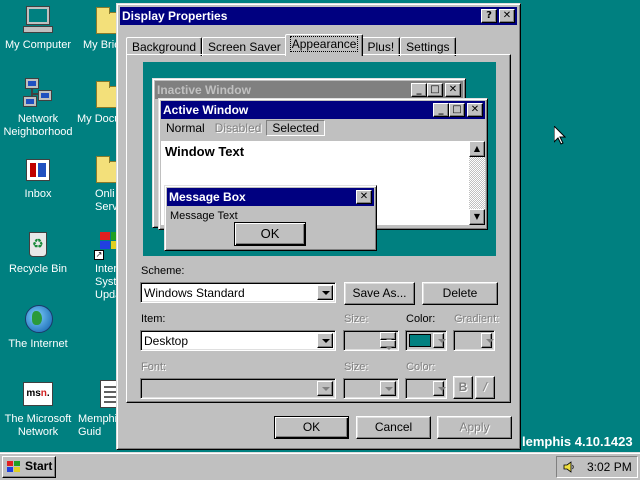  What do you see at coordinates (163, 271) in the screenshot?
I see `scheme-label: Scheme:` at bounding box center [163, 271].